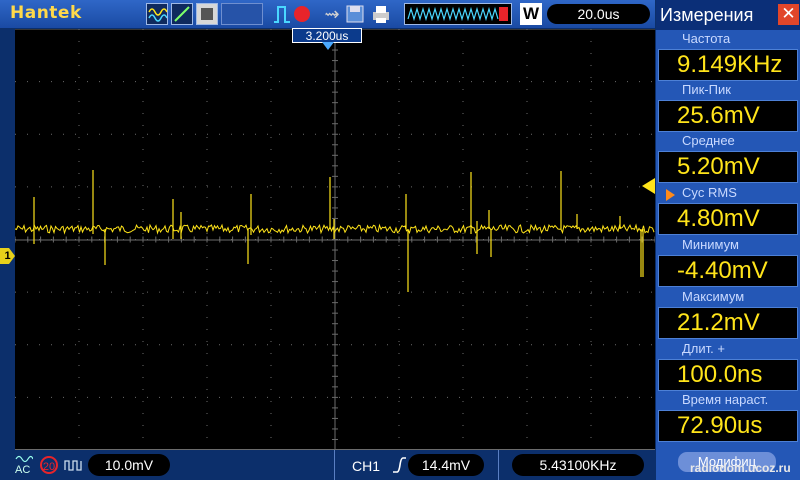  What do you see at coordinates (728, 426) in the screenshot?
I see `measurement-value-rise-time: 72.90us` at bounding box center [728, 426].